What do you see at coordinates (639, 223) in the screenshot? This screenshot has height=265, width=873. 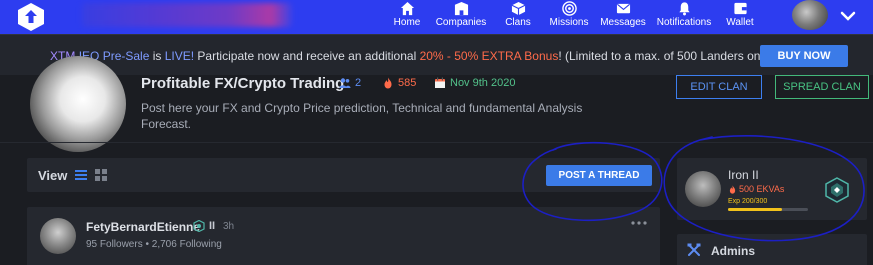 I see `more-options-icon` at bounding box center [639, 223].